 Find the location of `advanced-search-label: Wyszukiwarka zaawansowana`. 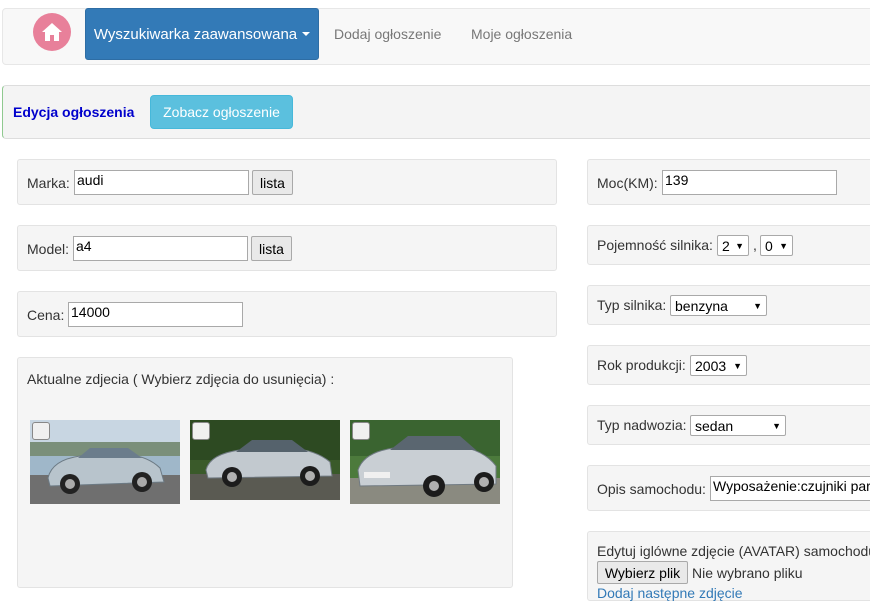

advanced-search-label: Wyszukiwarka zaawansowana is located at coordinates (195, 34).